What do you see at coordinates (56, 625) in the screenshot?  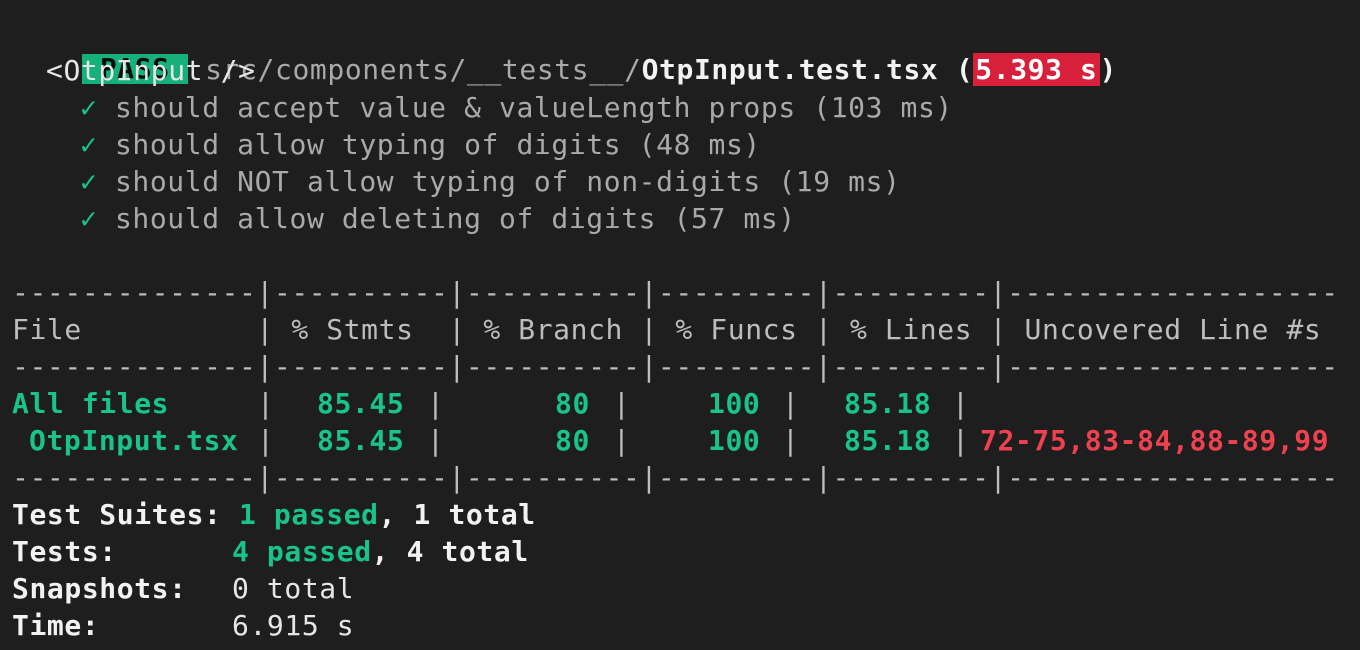 I see `summary-time: Time:` at bounding box center [56, 625].